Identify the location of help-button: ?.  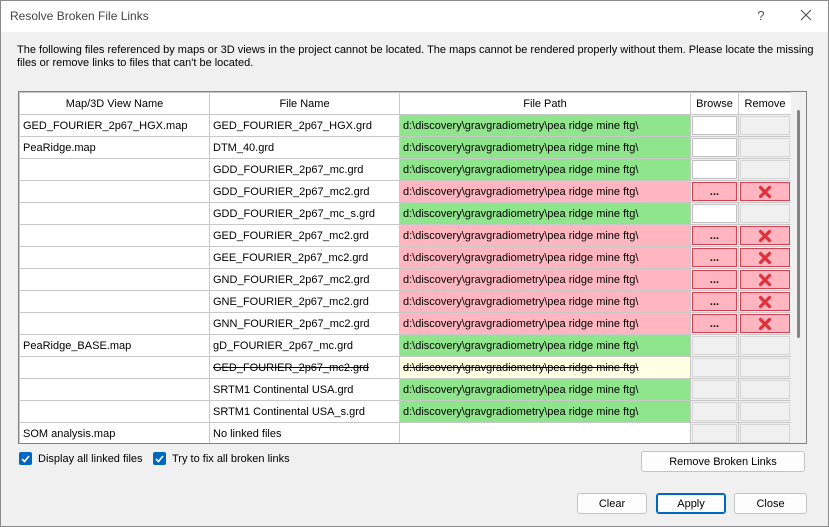
(761, 16).